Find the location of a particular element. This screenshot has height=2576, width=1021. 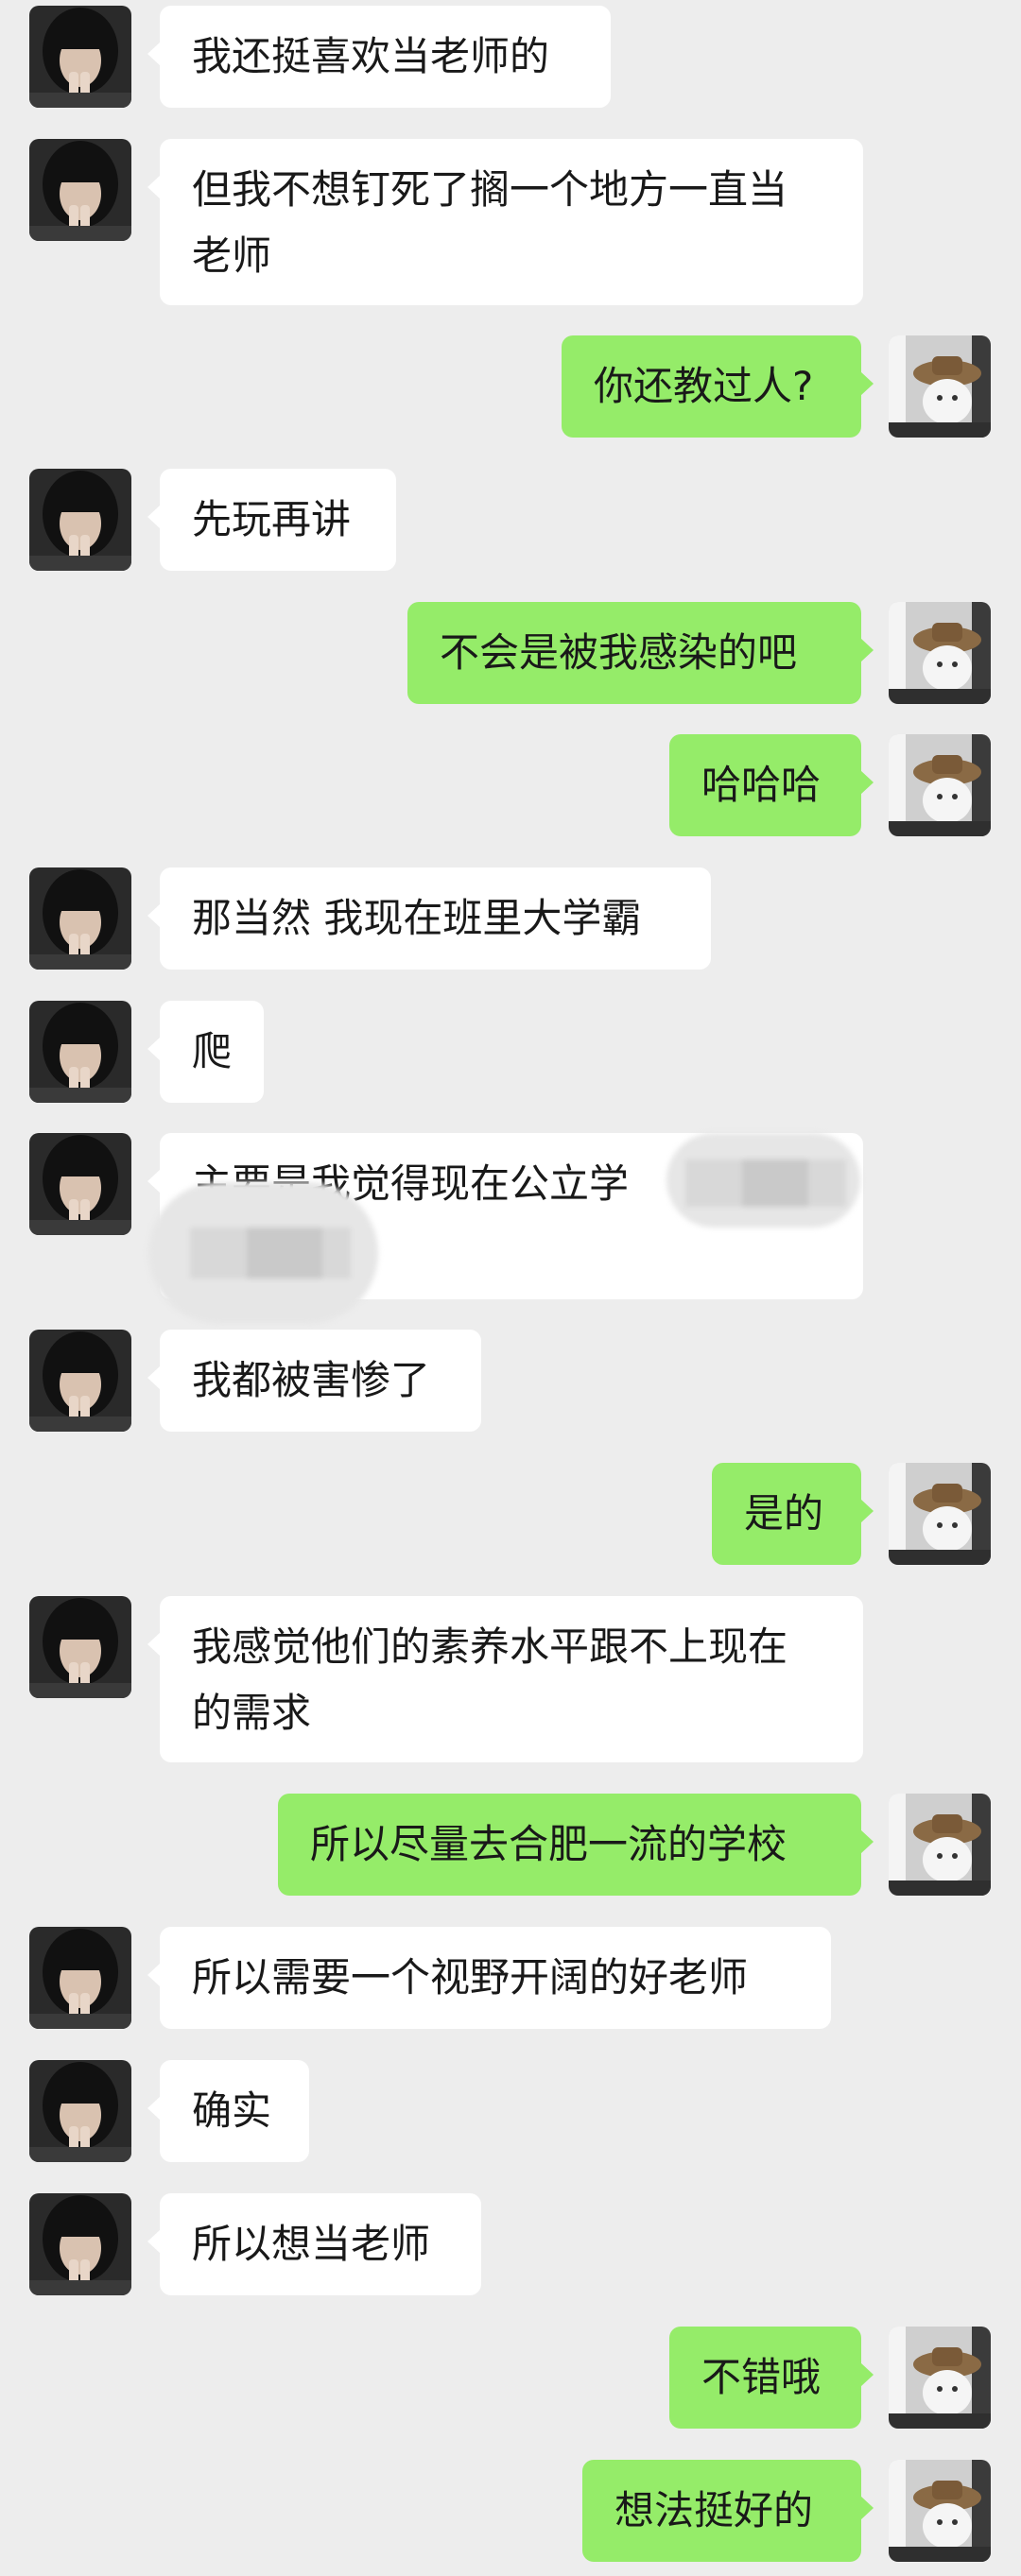

message-bubble: 不错哦 is located at coordinates (771, 2378).